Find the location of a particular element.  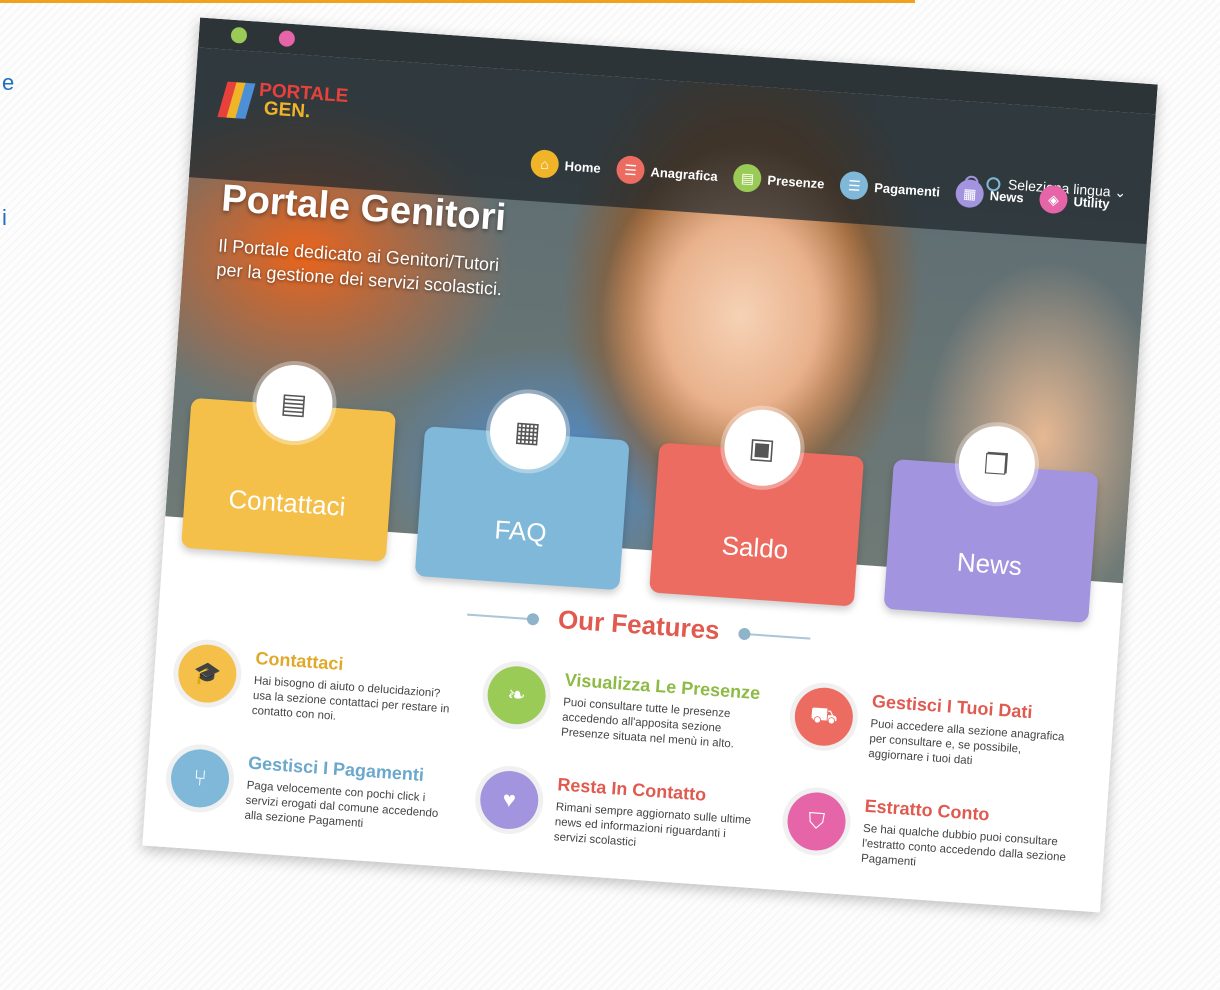

menu-item-news: ▦ News is located at coordinates (989, 195).